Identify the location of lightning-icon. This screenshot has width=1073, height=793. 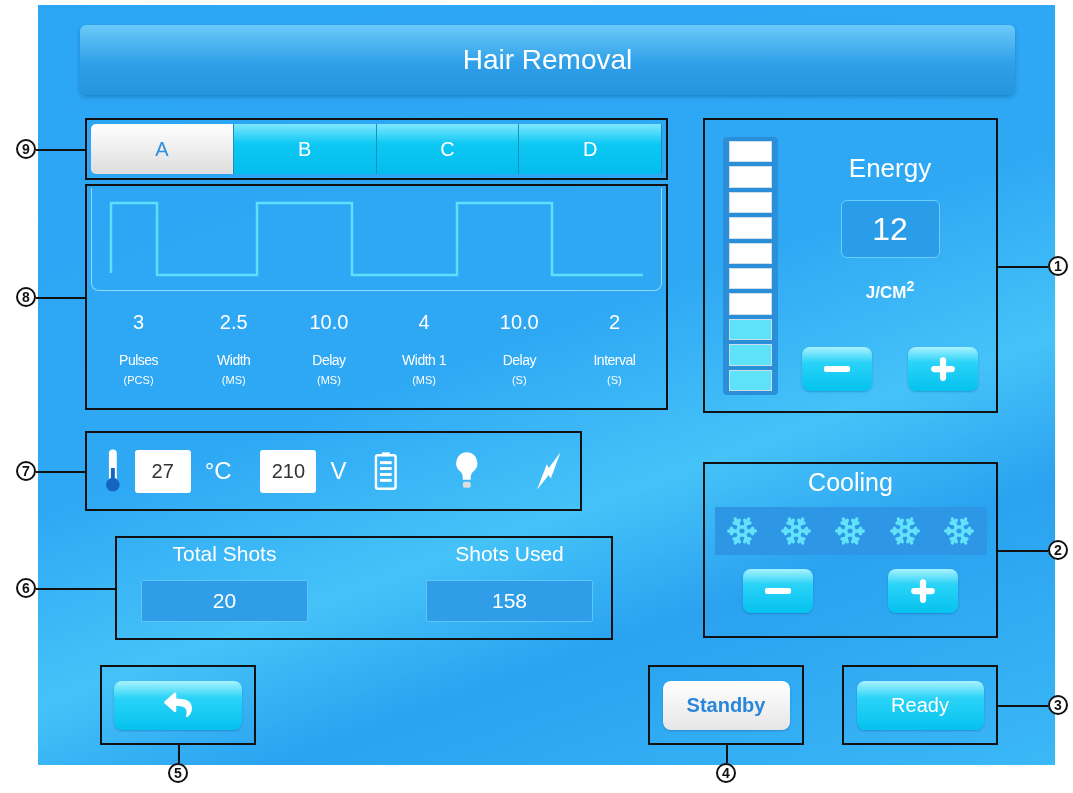
(549, 471).